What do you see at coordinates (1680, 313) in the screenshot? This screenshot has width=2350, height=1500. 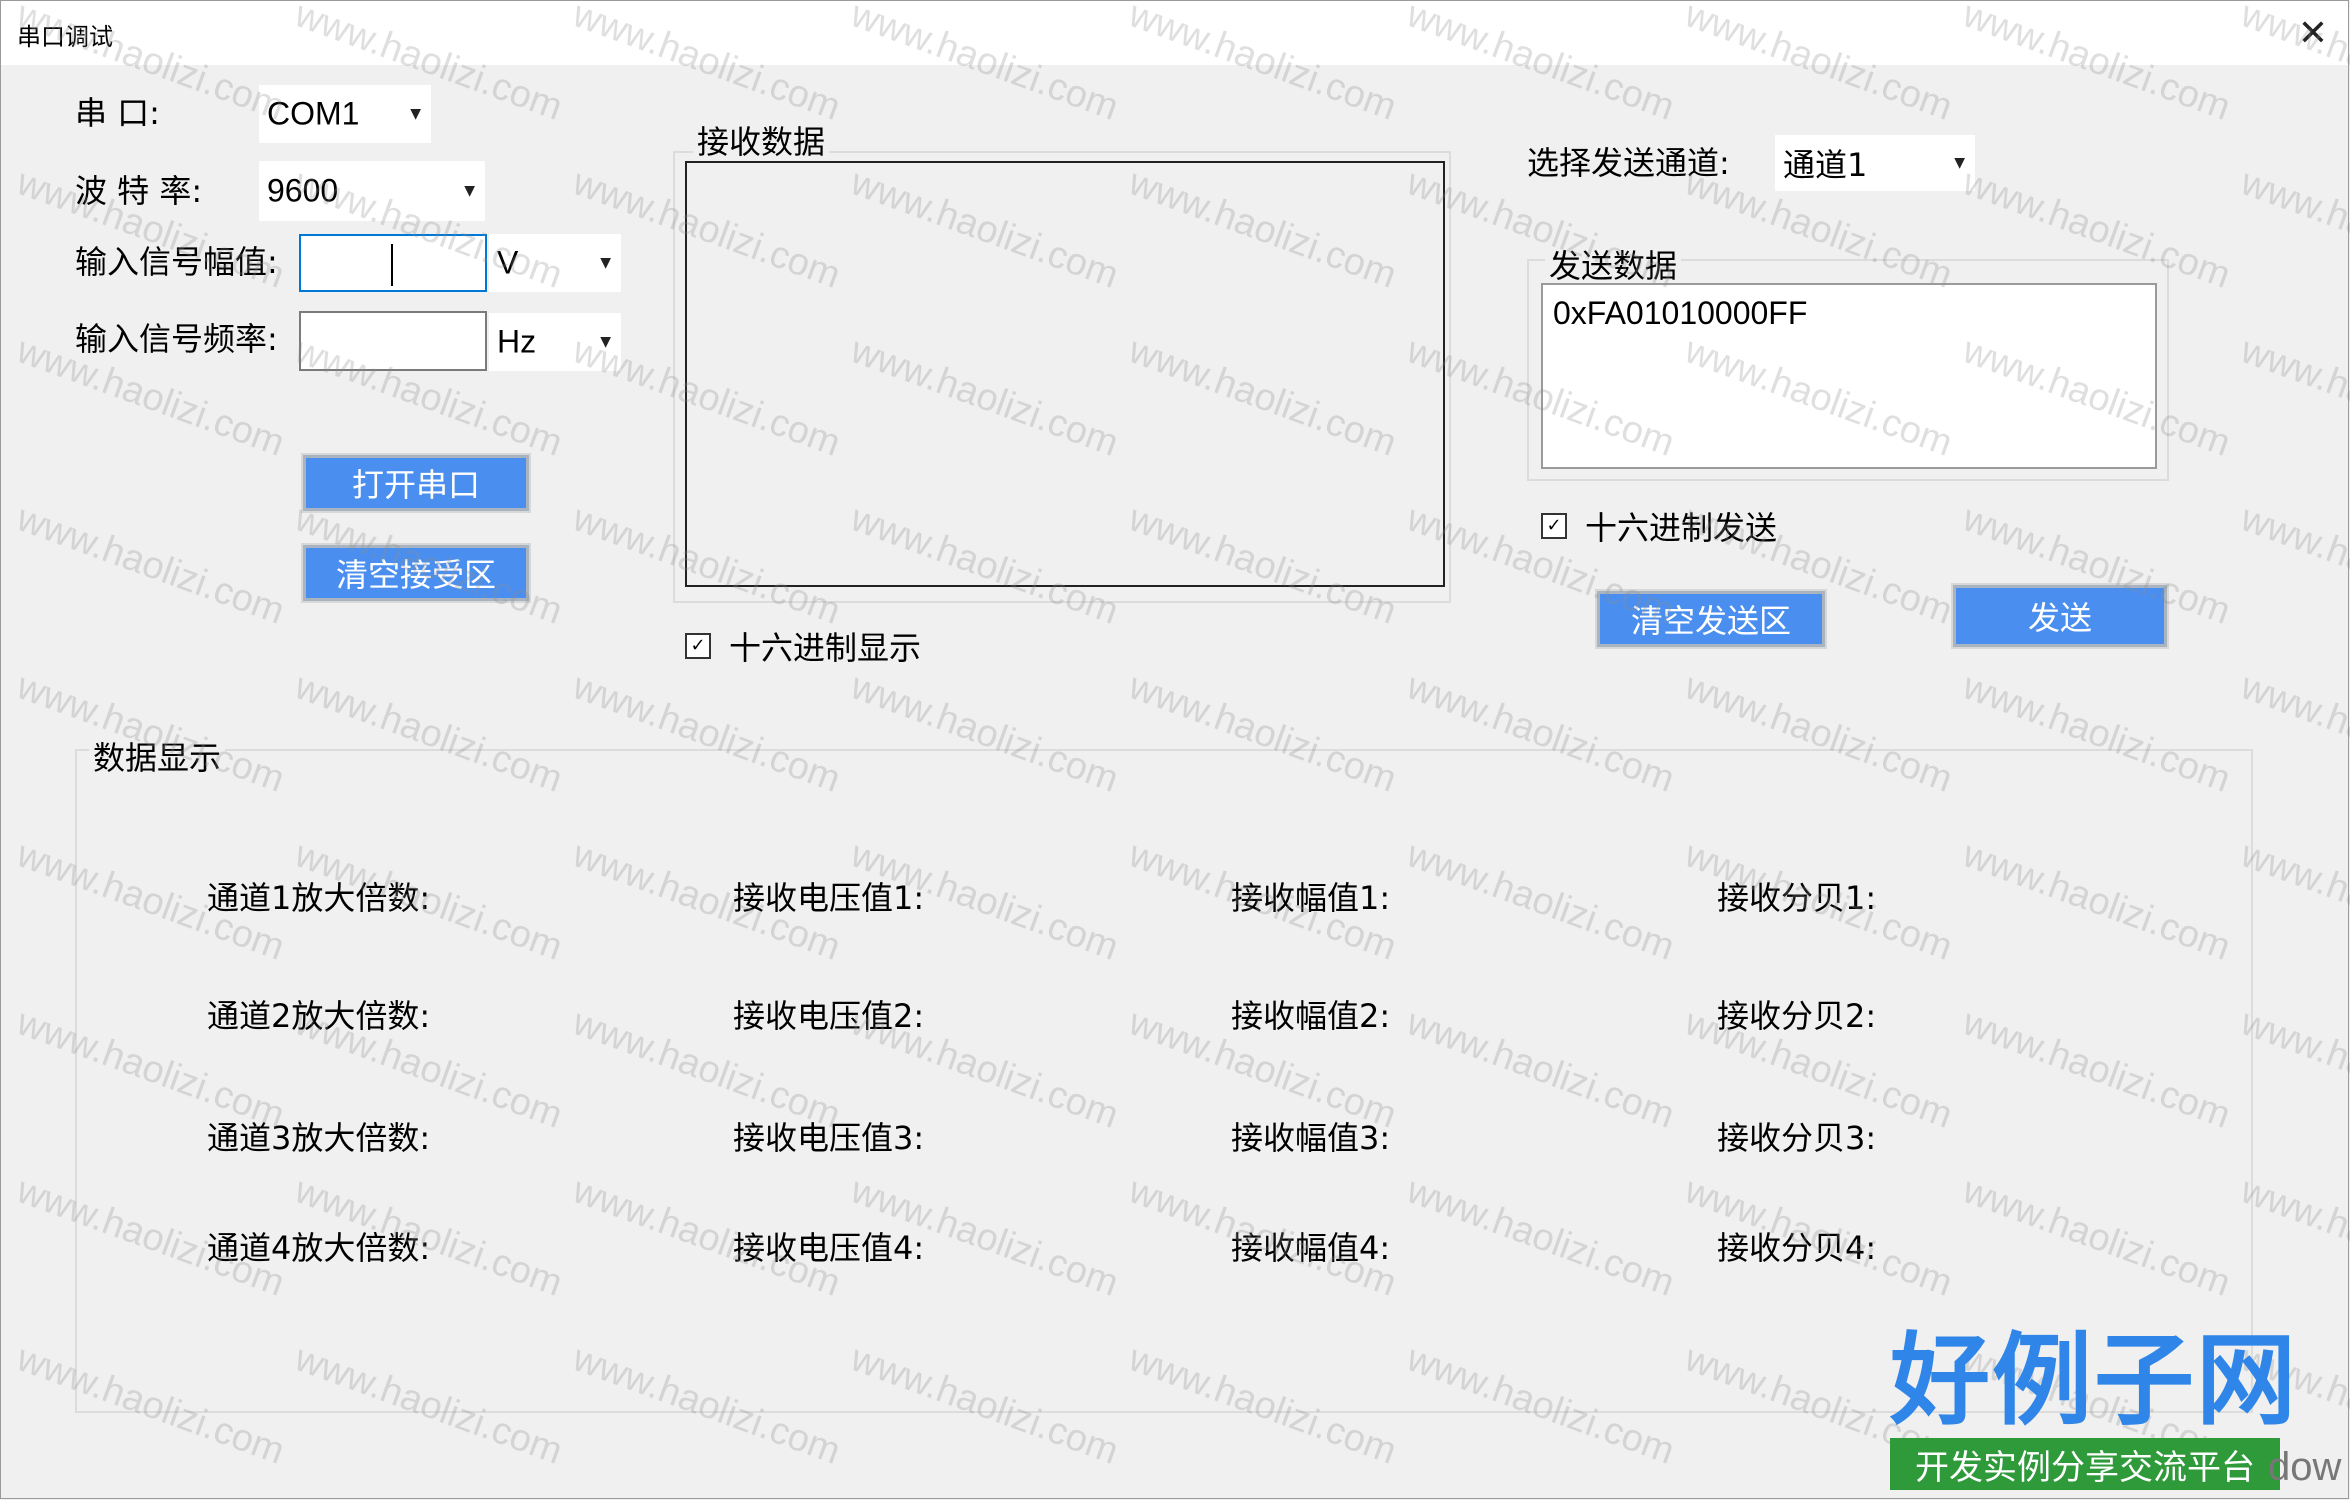 I see `send-data-value: 0xFA01010000FF` at bounding box center [1680, 313].